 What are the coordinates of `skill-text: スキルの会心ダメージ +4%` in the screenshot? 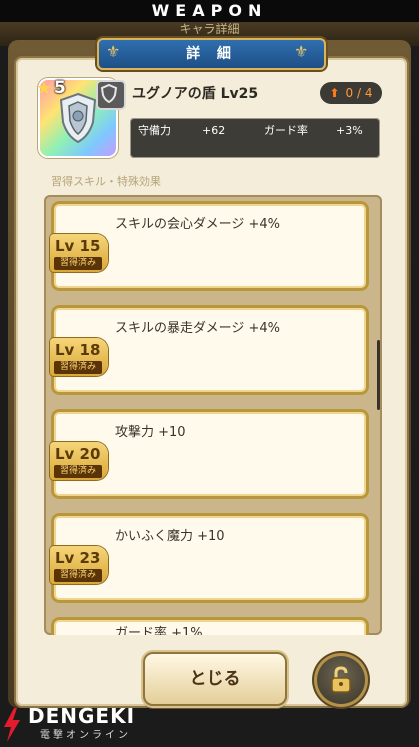 It's located at (197, 224).